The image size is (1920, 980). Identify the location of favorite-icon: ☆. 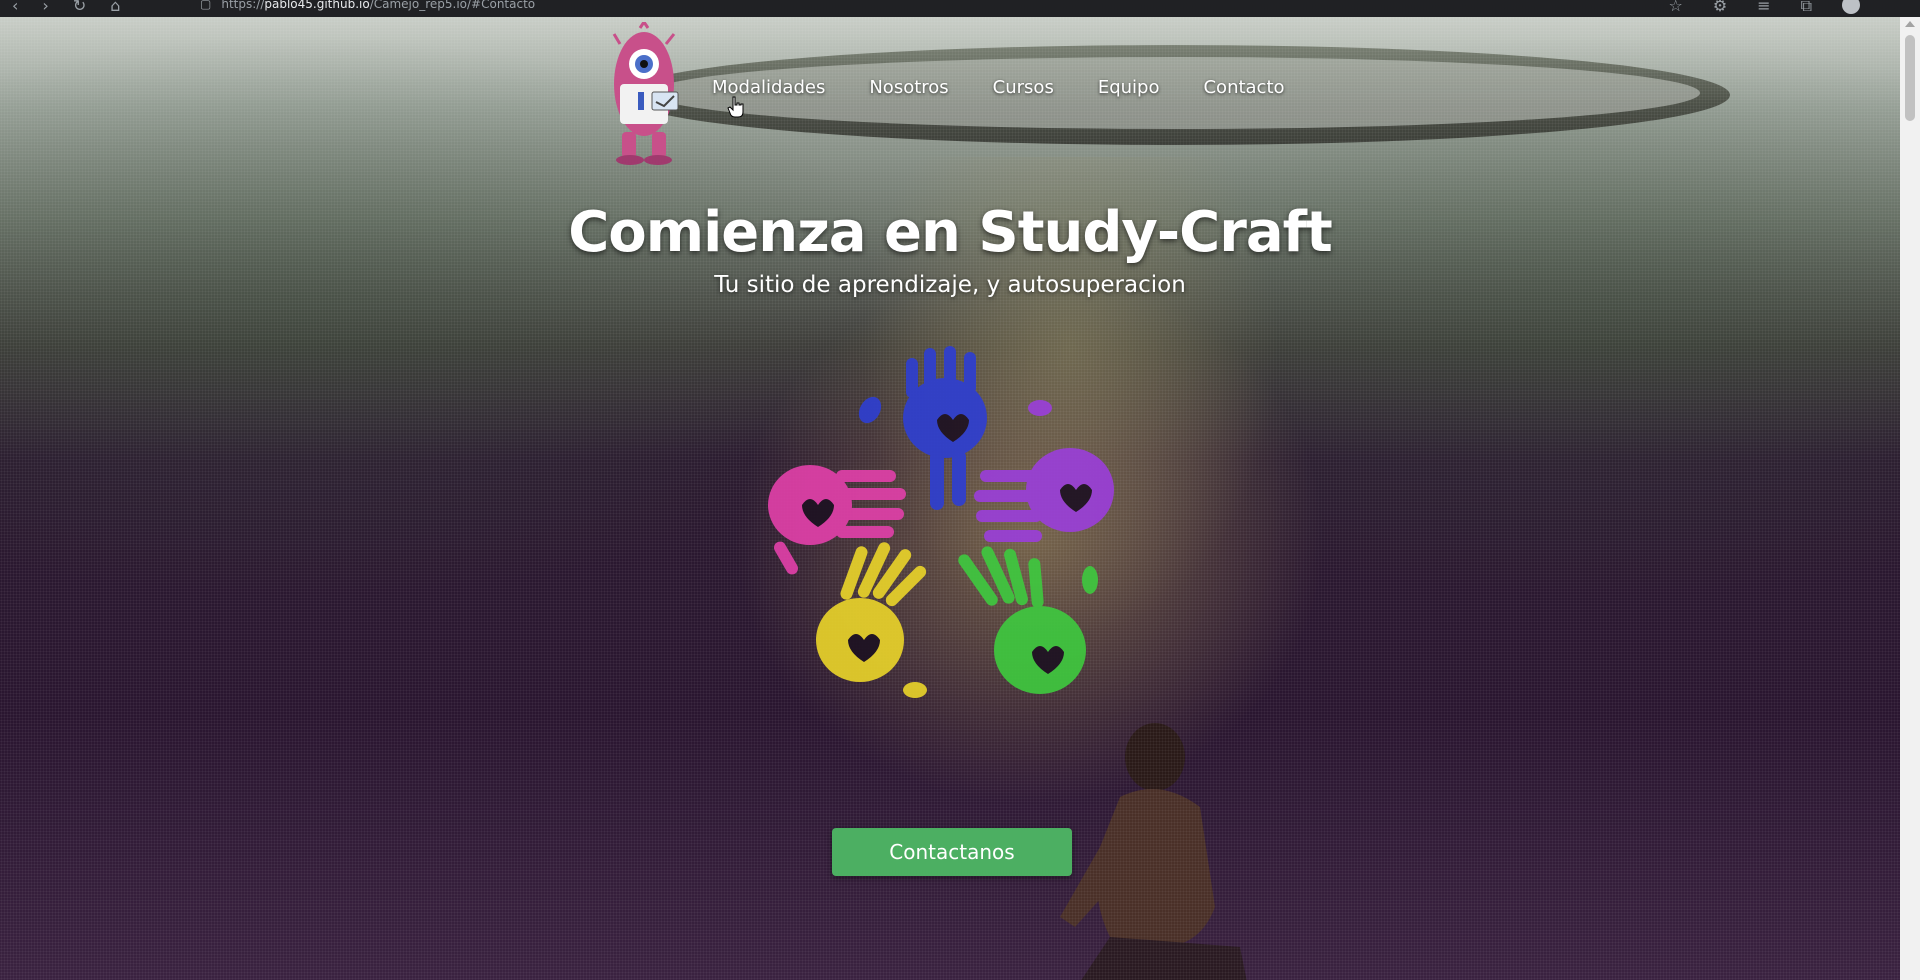
(1675, 8).